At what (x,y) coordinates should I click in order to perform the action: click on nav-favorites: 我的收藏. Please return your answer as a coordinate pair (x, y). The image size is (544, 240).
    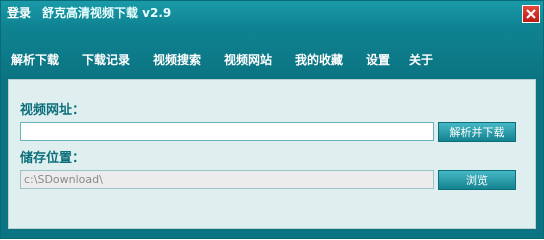
    Looking at the image, I should click on (319, 59).